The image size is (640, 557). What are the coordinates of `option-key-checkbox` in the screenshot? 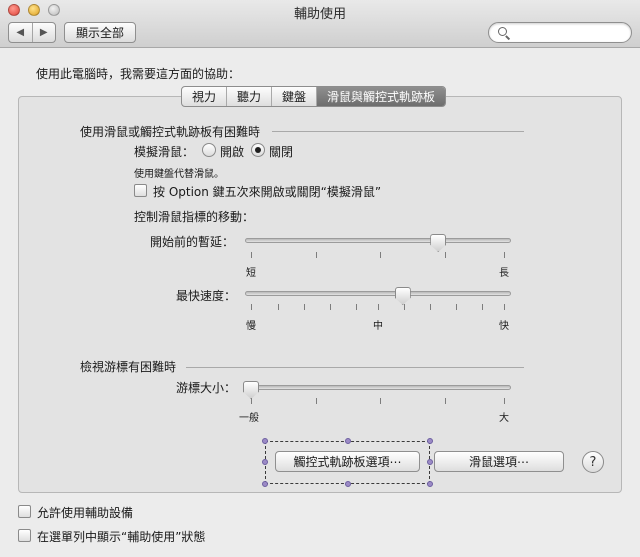 It's located at (140, 190).